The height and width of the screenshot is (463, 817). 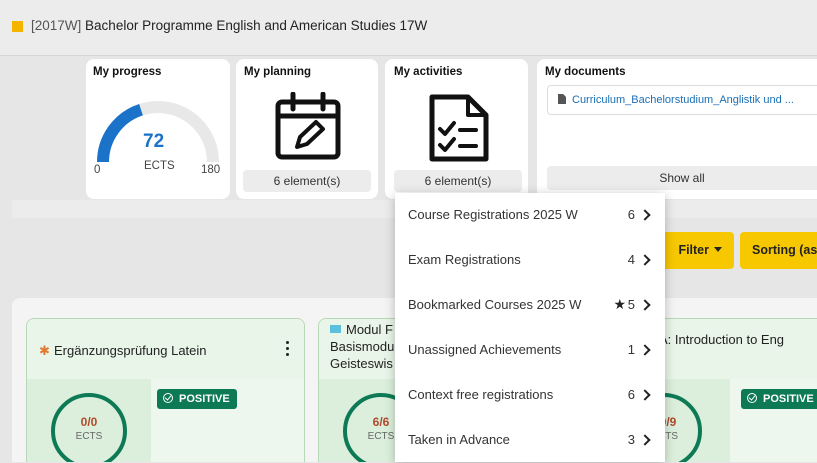 What do you see at coordinates (89, 422) in the screenshot?
I see `module-ects-value: 0/0` at bounding box center [89, 422].